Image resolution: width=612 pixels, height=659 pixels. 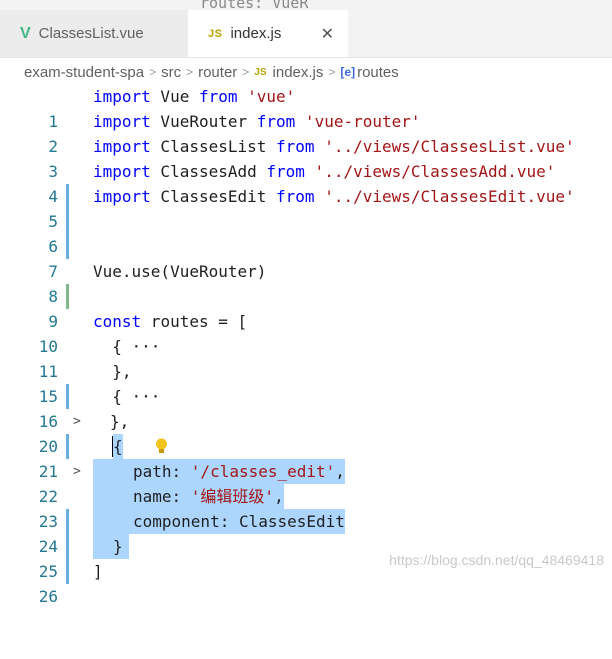 I want to click on symbol-variable-icon: [e], so click(x=348, y=72).